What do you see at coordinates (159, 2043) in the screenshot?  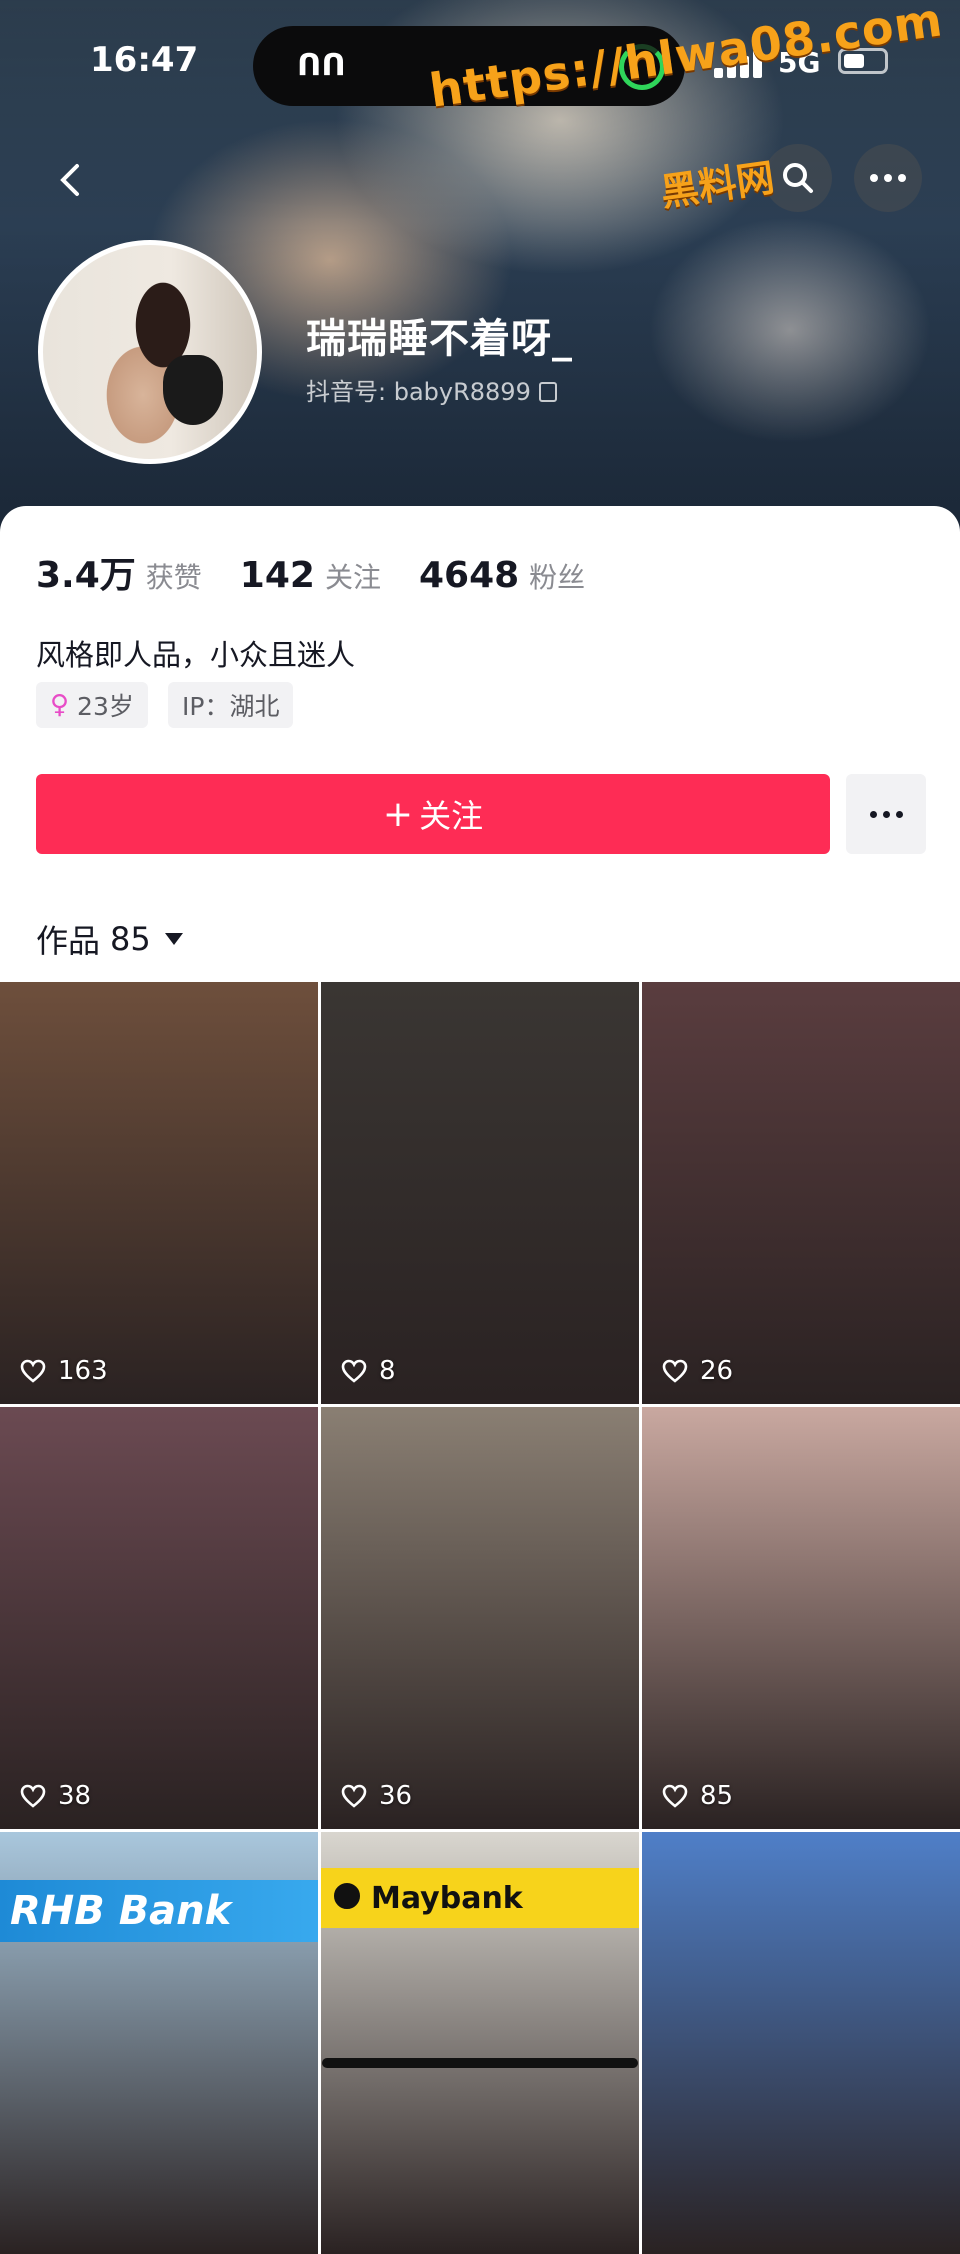 I see `video-tile: RHB Bank` at bounding box center [159, 2043].